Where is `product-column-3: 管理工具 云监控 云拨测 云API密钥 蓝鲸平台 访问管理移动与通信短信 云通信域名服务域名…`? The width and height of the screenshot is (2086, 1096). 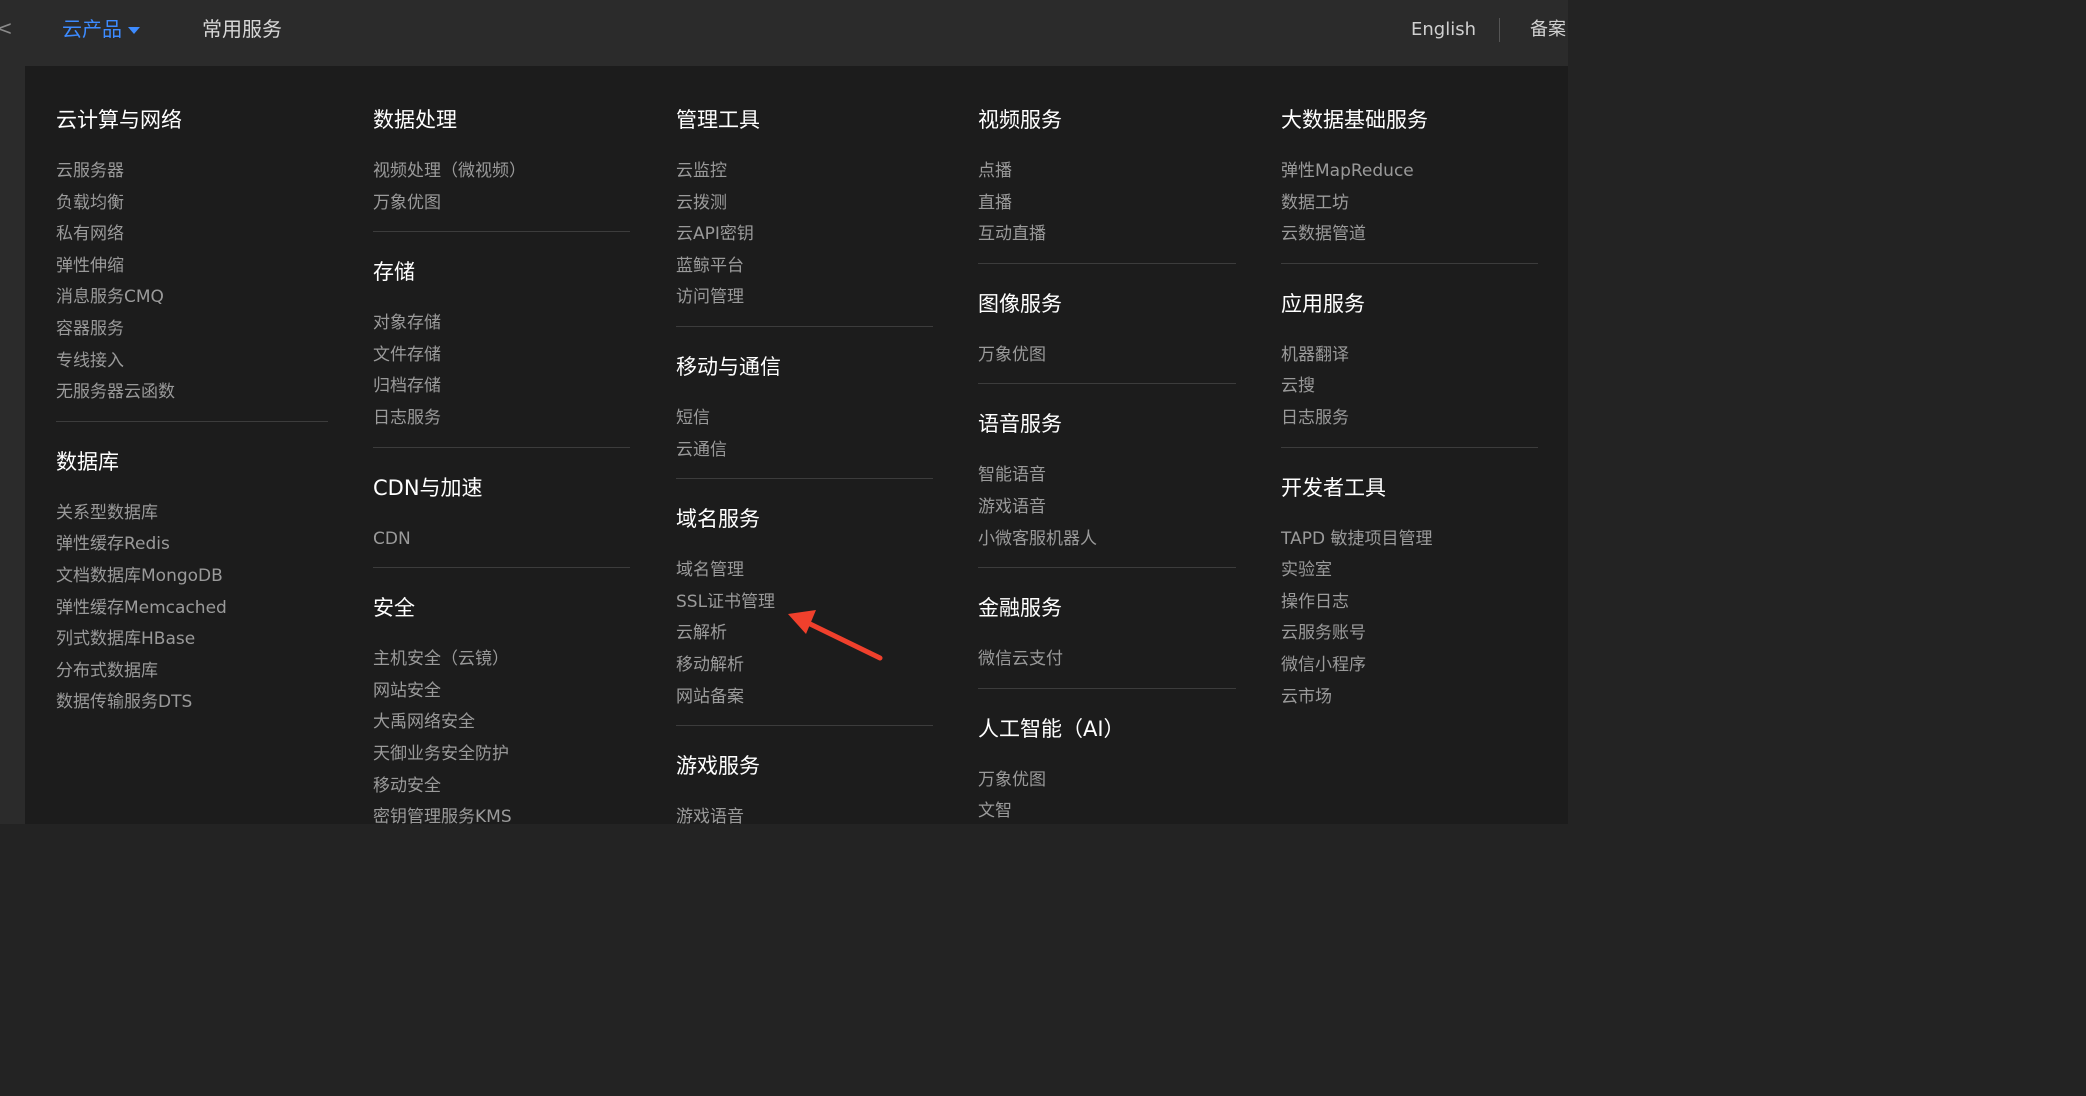 product-column-3: 管理工具 云监控 云拨测 云API密钥 蓝鲸平台 访问管理移动与通信短信 云通信域名服务域名… is located at coordinates (804, 470).